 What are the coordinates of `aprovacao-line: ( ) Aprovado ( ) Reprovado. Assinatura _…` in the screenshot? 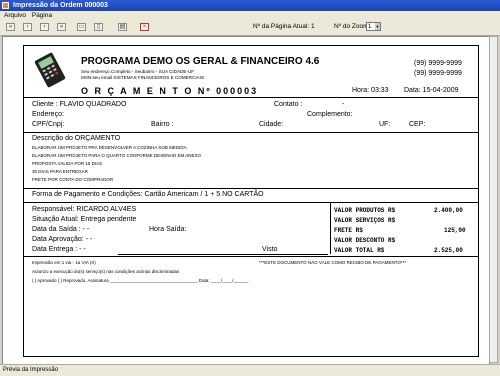 It's located at (140, 280).